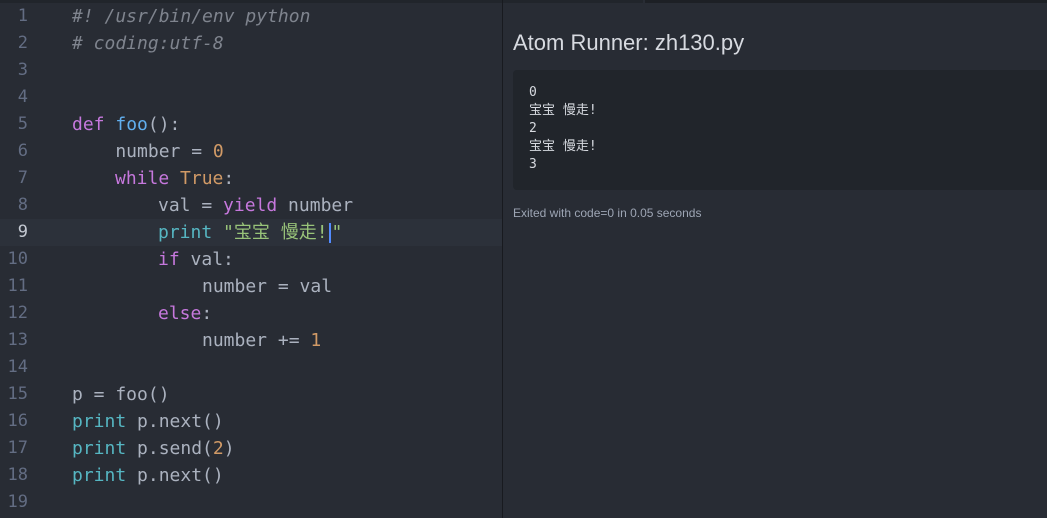  I want to click on line-number: 3, so click(22, 70).